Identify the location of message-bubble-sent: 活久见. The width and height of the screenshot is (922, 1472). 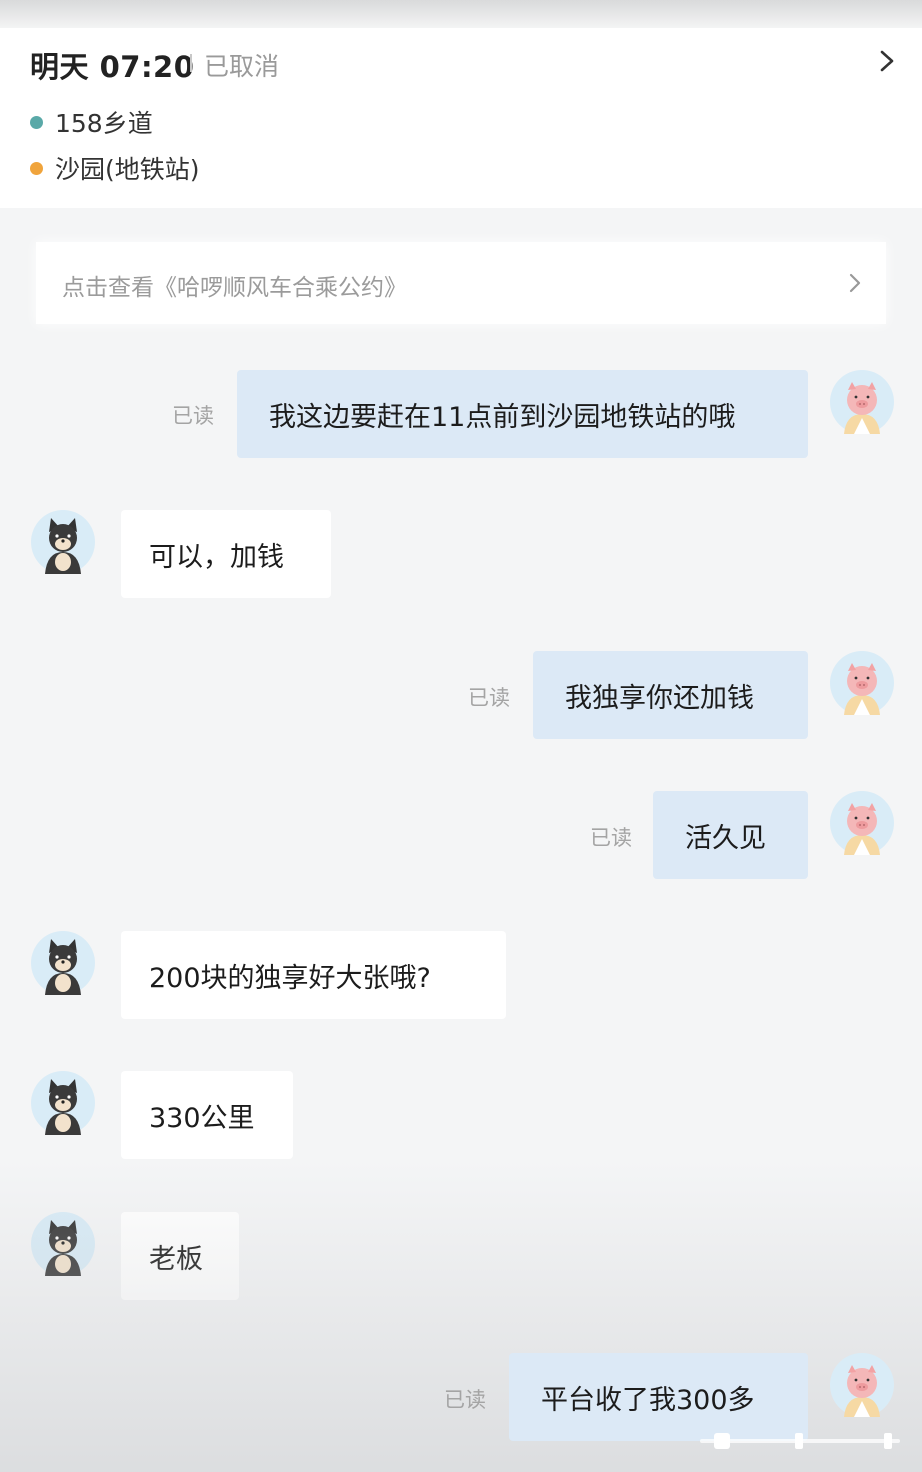
(730, 835).